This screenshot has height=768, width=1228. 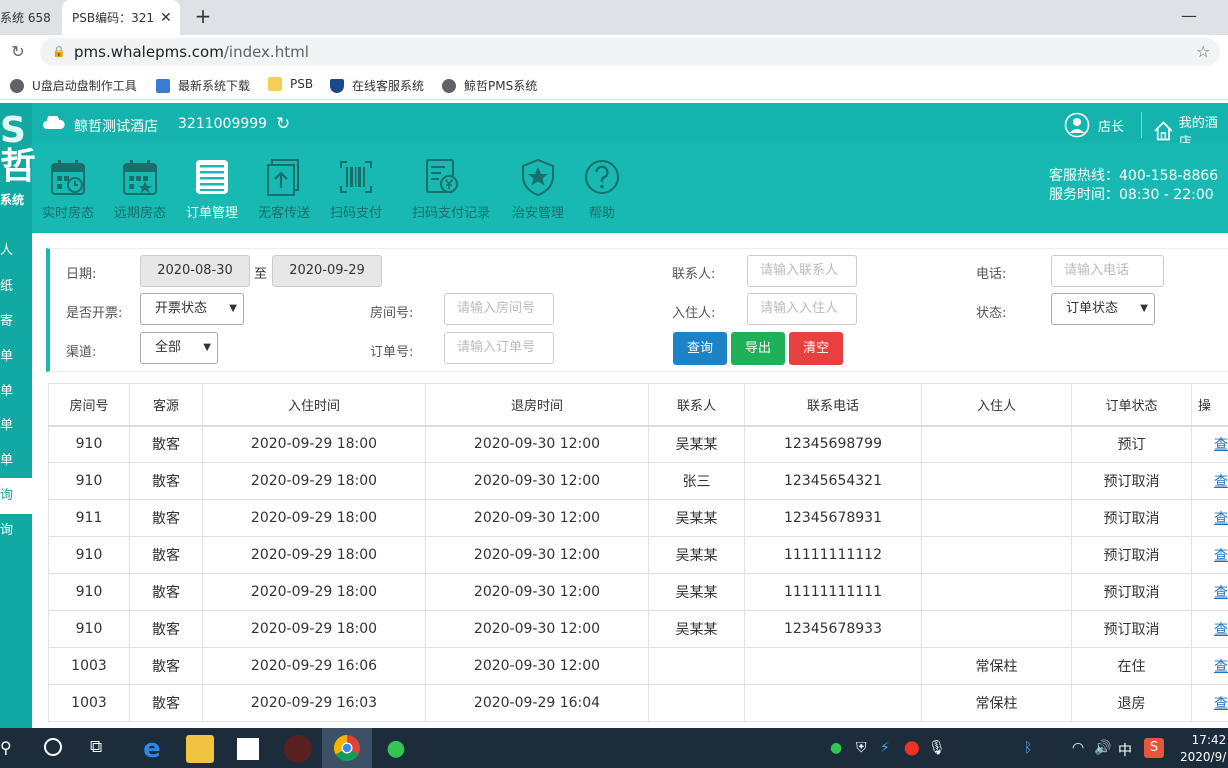 I want to click on minimize-icon: —, so click(x=1189, y=16).